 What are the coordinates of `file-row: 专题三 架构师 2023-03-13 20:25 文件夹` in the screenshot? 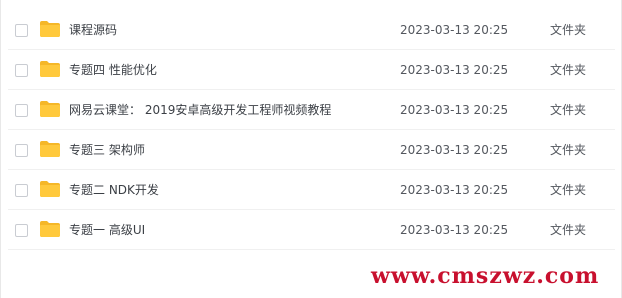 It's located at (311, 150).